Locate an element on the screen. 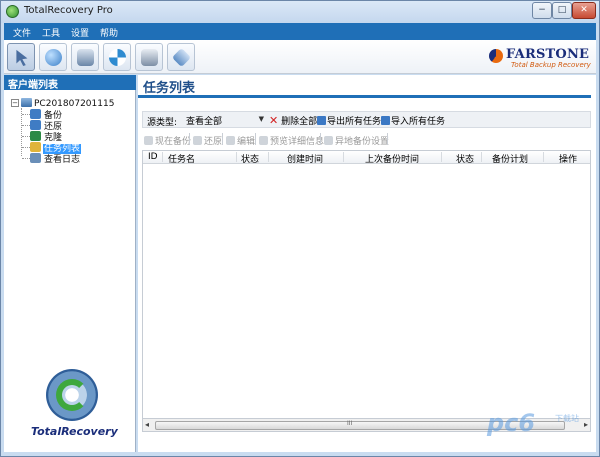 The image size is (600, 457). restore-button: 还原 is located at coordinates (207, 140).